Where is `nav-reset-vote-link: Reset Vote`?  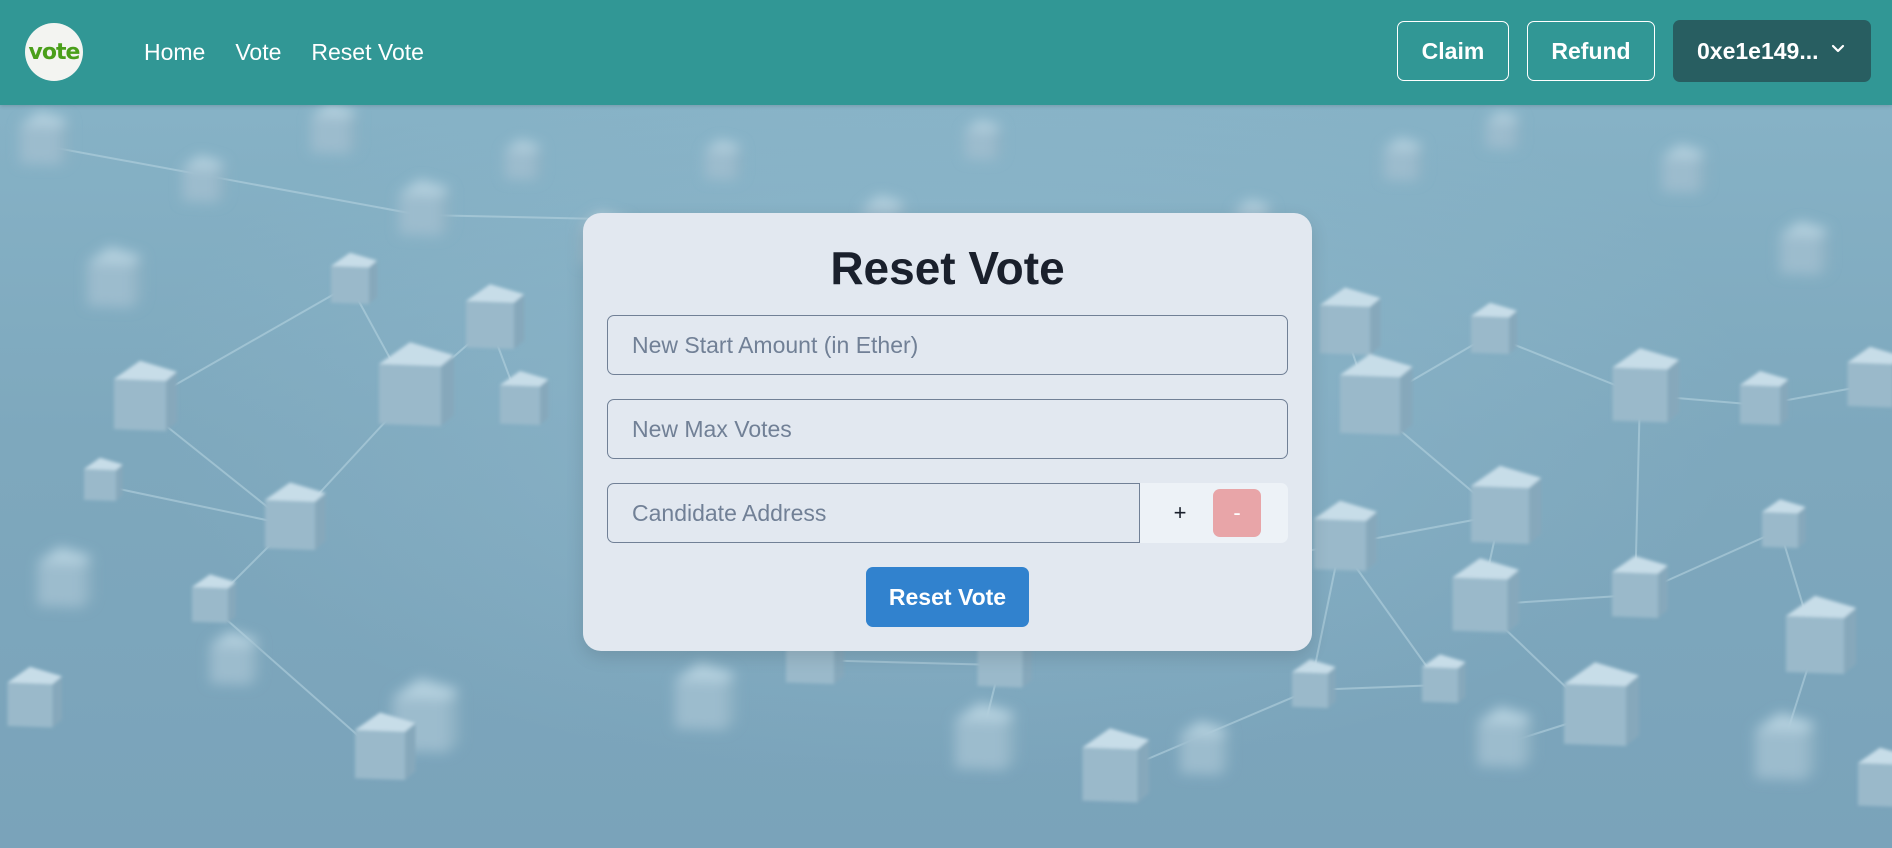
nav-reset-vote-link: Reset Vote is located at coordinates (367, 52).